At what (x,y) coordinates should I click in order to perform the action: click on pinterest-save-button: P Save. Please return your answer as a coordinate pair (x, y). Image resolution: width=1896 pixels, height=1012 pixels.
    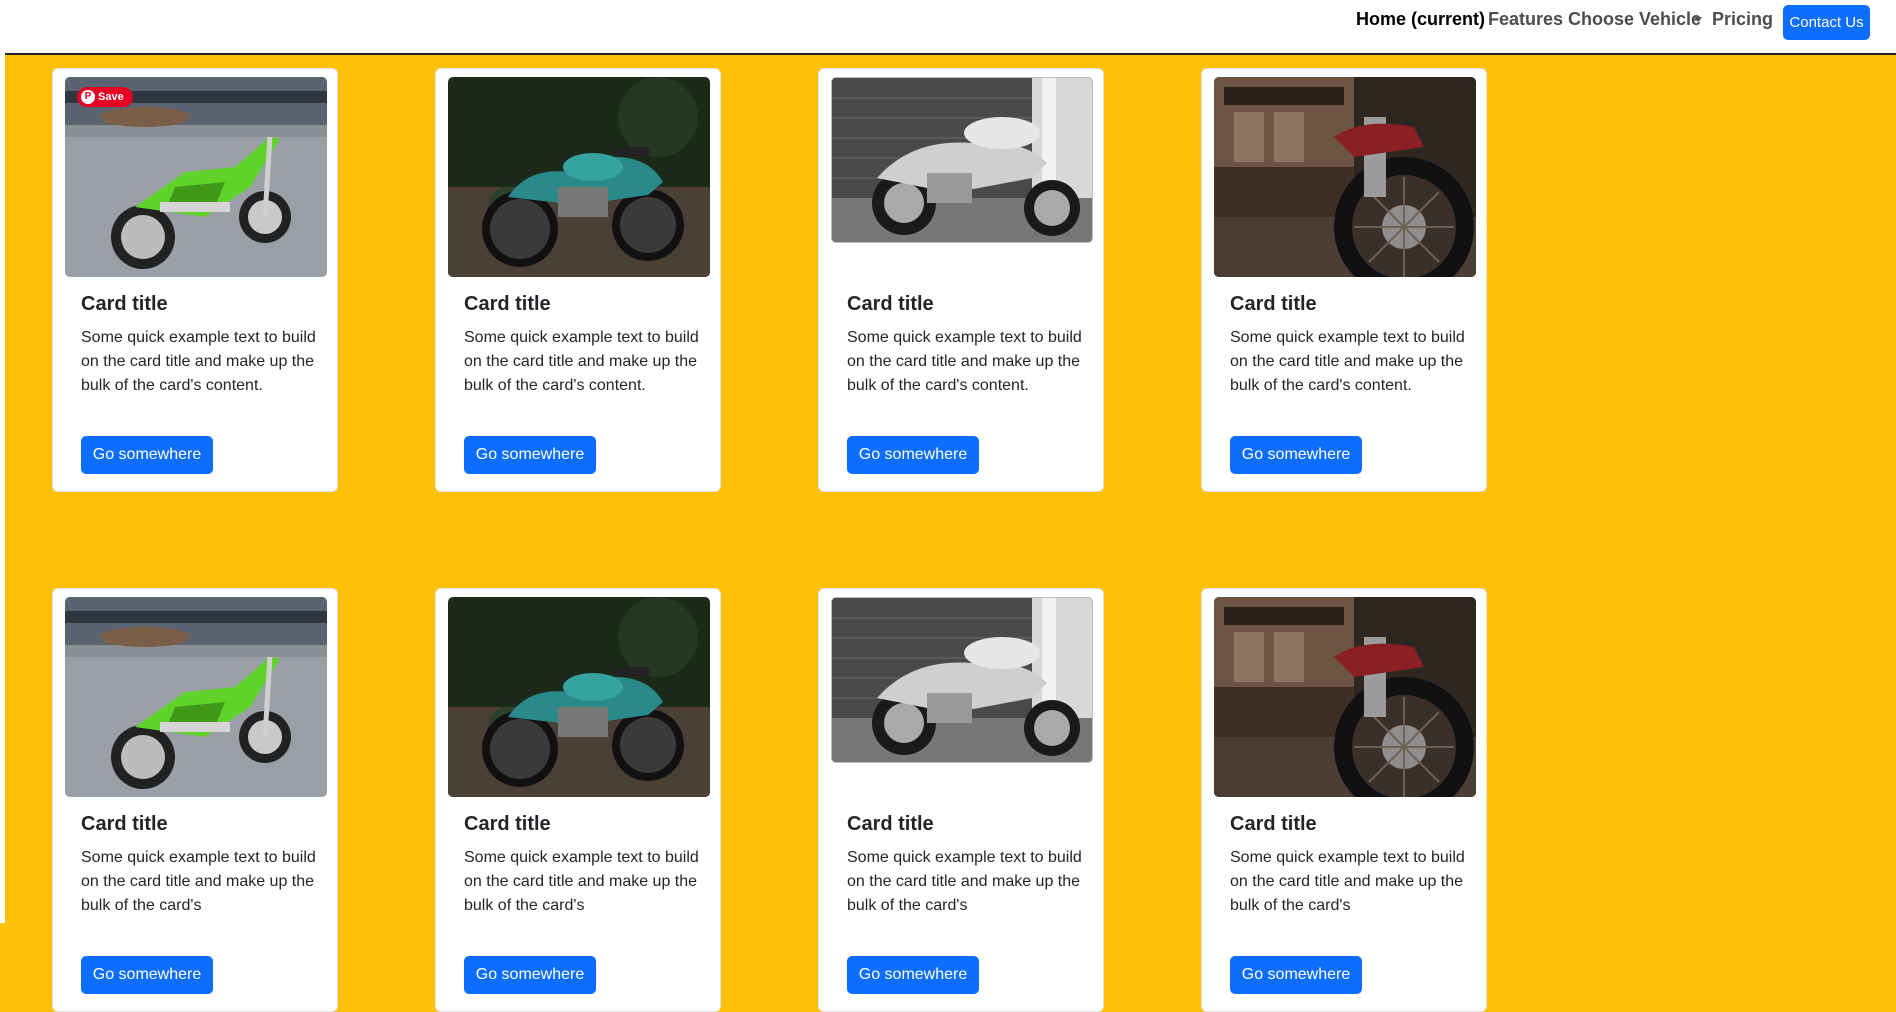
    Looking at the image, I should click on (105, 97).